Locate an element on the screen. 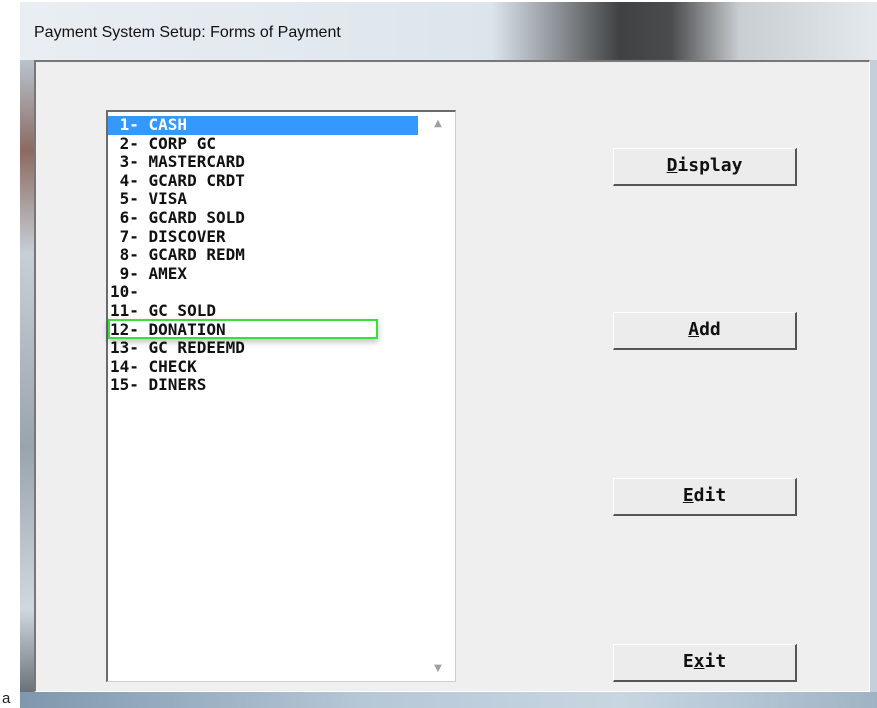  list-item: 15- DINERS is located at coordinates (263, 385).